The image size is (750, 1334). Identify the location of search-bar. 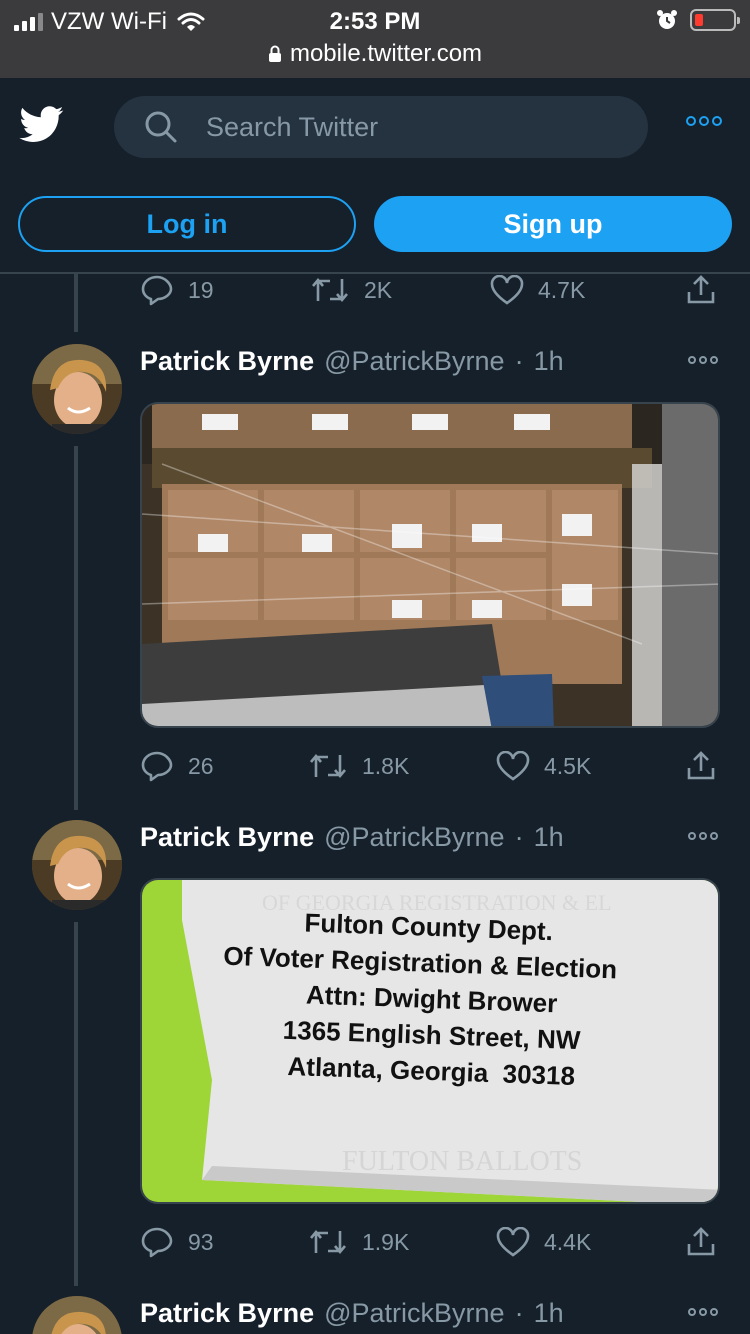
(381, 127).